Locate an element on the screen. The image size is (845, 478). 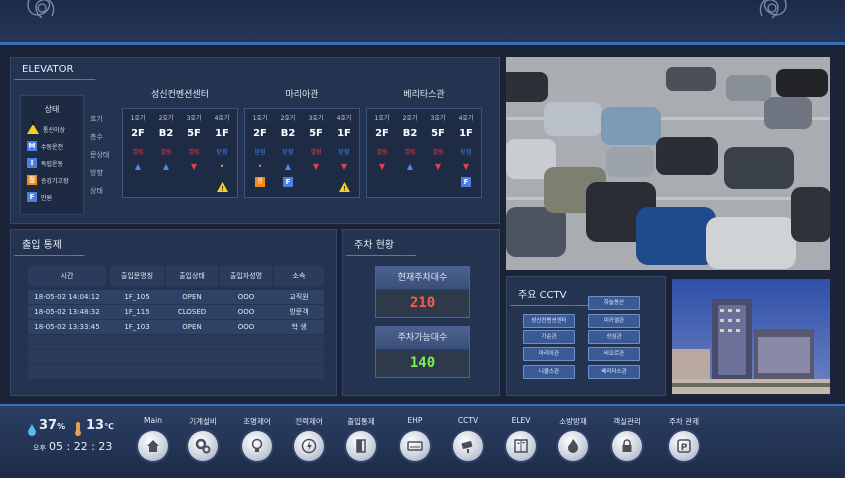
car-floor: 5F is located at coordinates (194, 133).